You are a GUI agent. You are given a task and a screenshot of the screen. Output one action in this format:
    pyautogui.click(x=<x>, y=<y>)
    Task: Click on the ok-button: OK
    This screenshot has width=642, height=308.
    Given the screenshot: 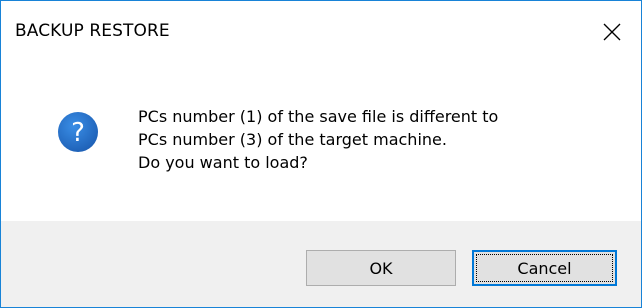 What is the action you would take?
    pyautogui.click(x=381, y=268)
    